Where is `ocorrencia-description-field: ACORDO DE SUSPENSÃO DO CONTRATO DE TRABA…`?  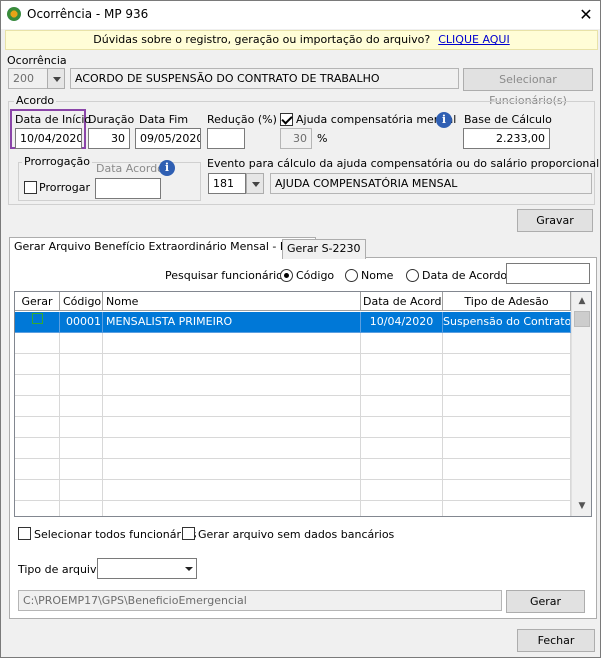
ocorrencia-description-field: ACORDO DE SUSPENSÃO DO CONTRATO DE TRABA… is located at coordinates (264, 78).